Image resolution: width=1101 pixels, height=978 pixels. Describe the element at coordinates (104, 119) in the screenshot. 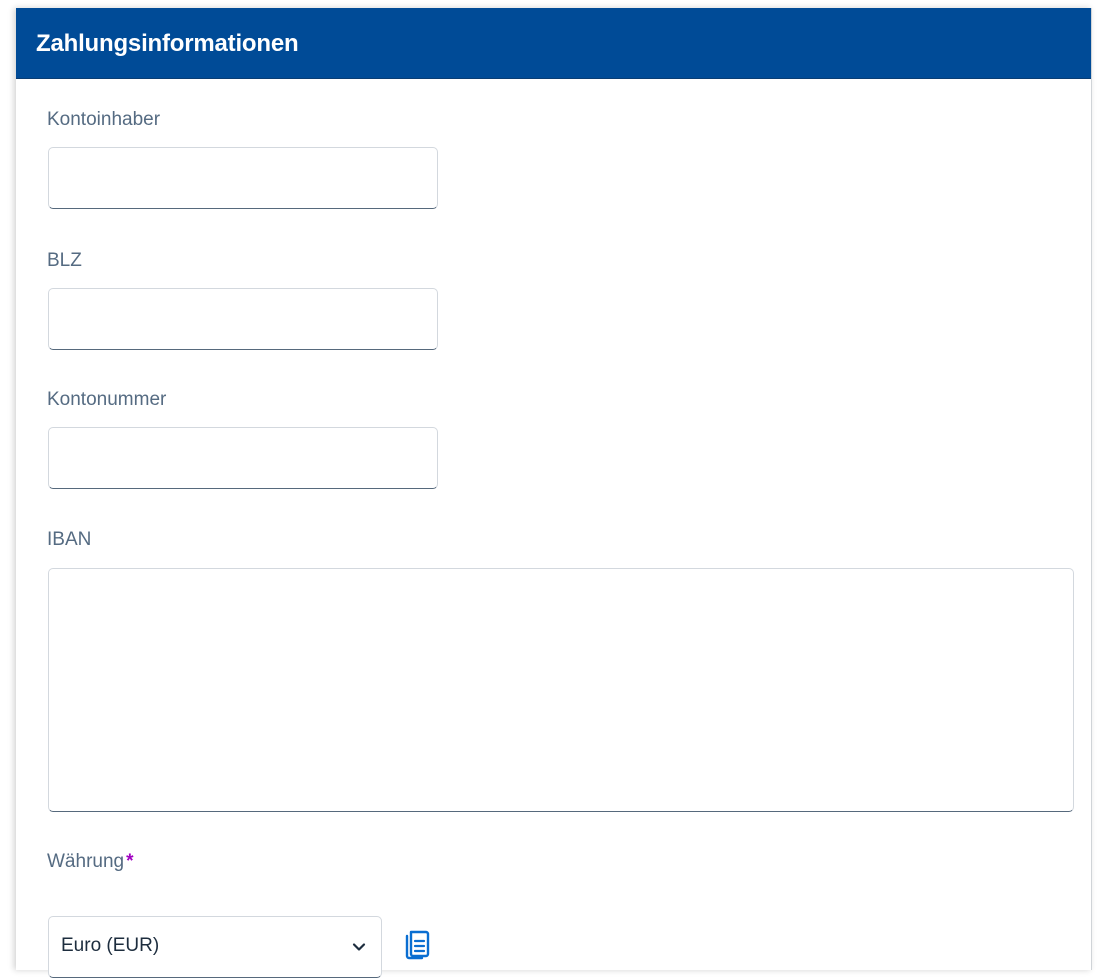

I see `account-holder-label: Kontoinhaber` at that location.